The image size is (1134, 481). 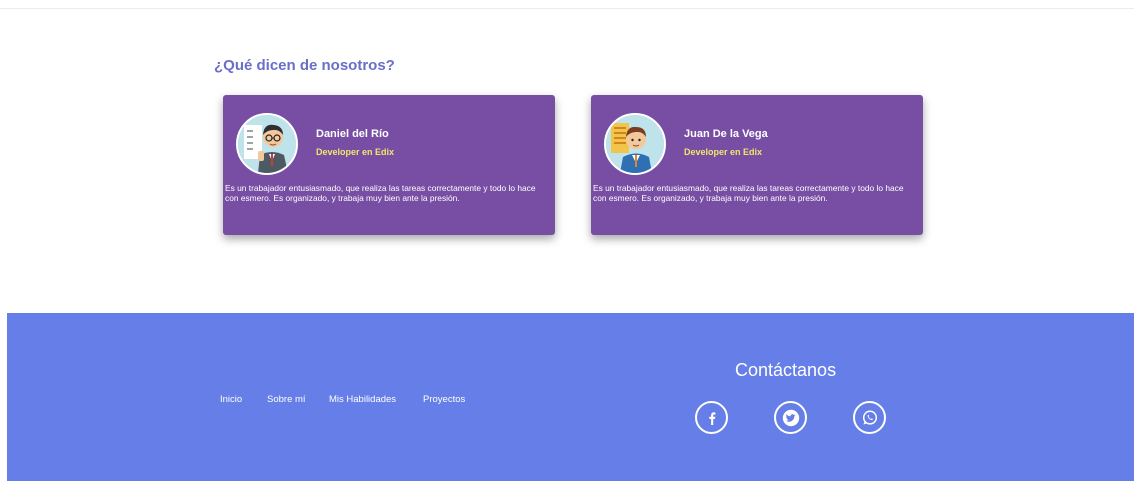 I want to click on facebook-icon, so click(x=711, y=418).